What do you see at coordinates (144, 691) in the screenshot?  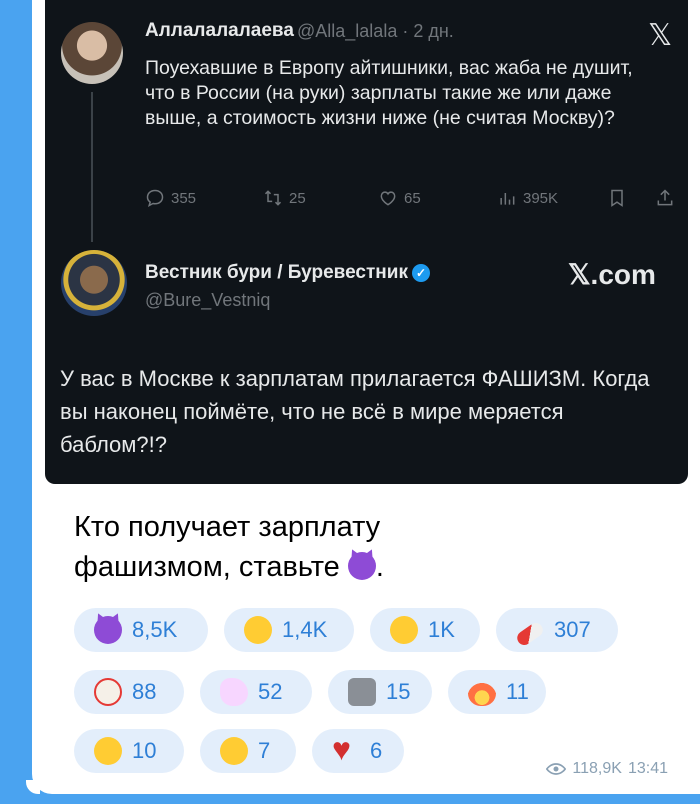 I see `reaction-count: 88` at bounding box center [144, 691].